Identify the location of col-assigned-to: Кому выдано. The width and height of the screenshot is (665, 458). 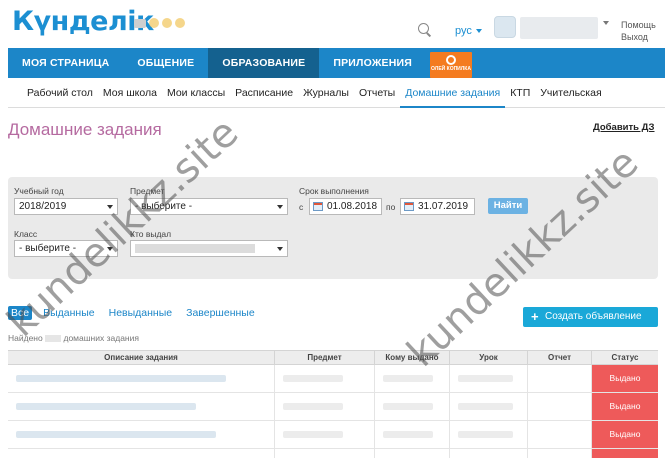
(412, 357).